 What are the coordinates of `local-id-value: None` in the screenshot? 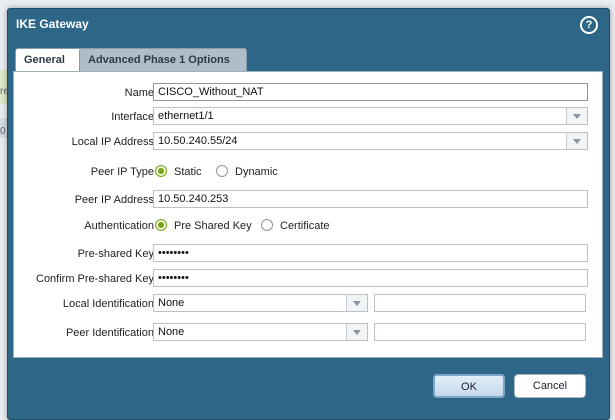 It's located at (171, 303).